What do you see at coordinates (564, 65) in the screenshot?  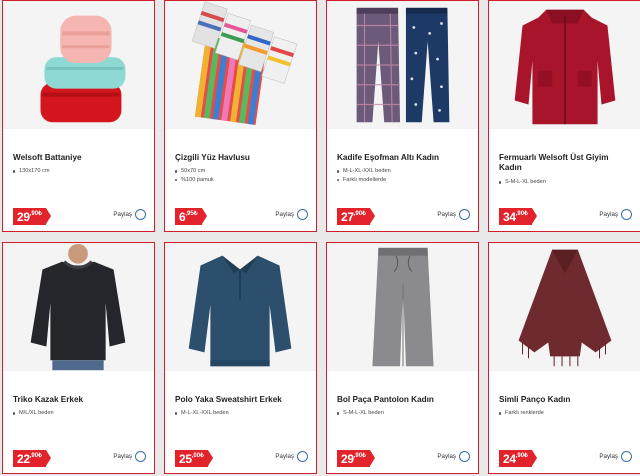 I see `zip-fleece-jacket-image` at bounding box center [564, 65].